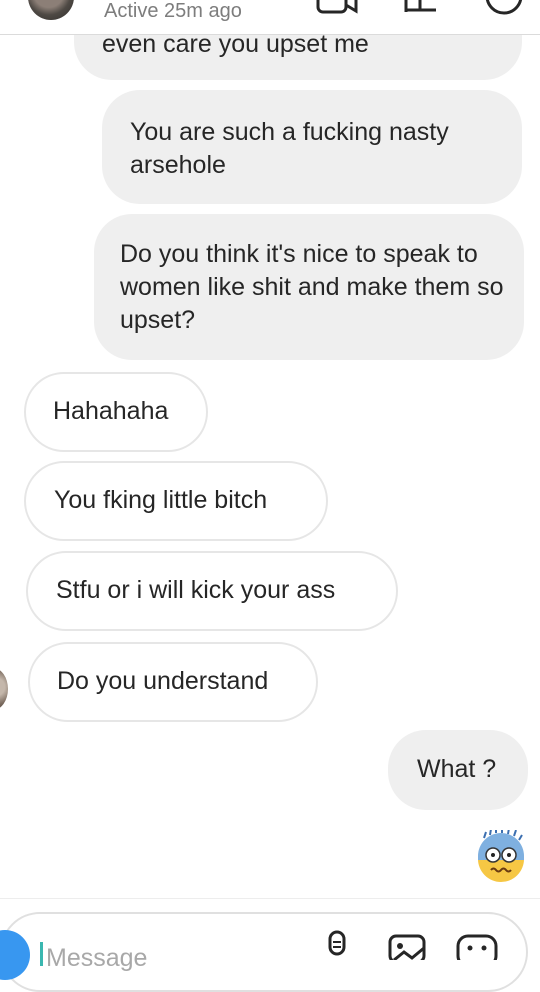 This screenshot has width=540, height=992. I want to click on contact-avatar, so click(51, 10).